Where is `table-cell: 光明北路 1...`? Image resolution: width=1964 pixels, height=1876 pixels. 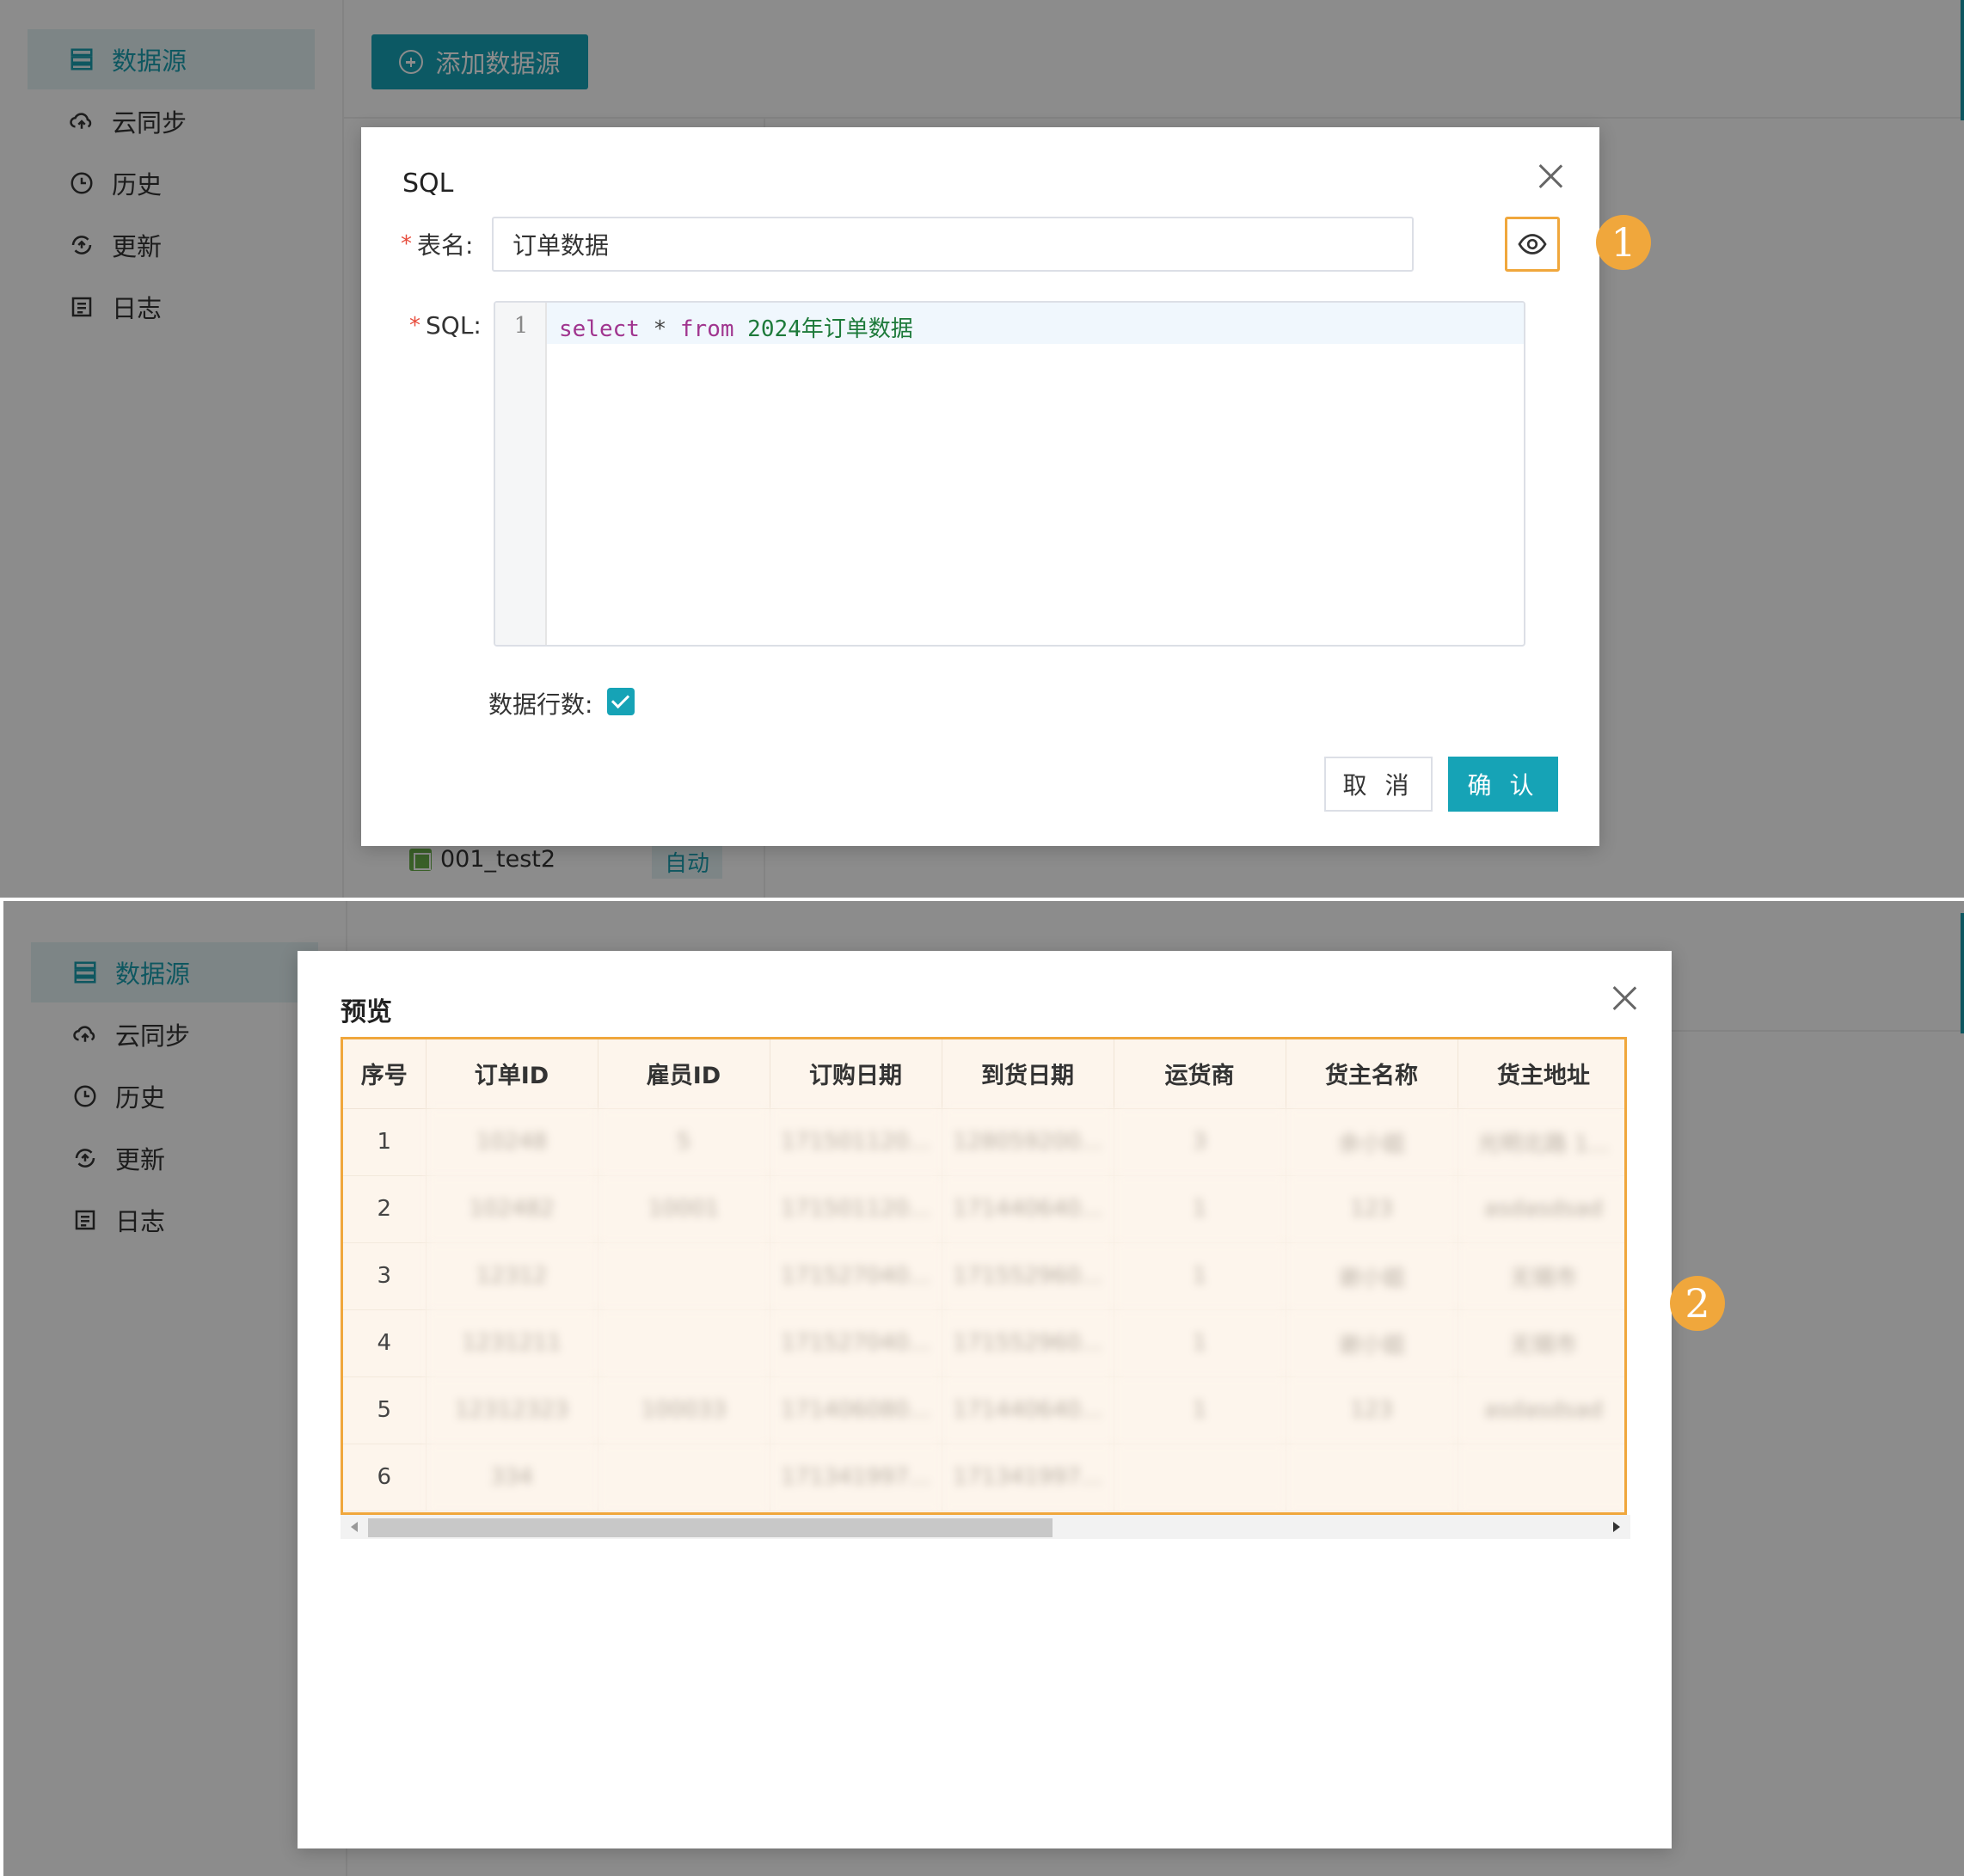 table-cell: 光明北路 1... is located at coordinates (1541, 1142).